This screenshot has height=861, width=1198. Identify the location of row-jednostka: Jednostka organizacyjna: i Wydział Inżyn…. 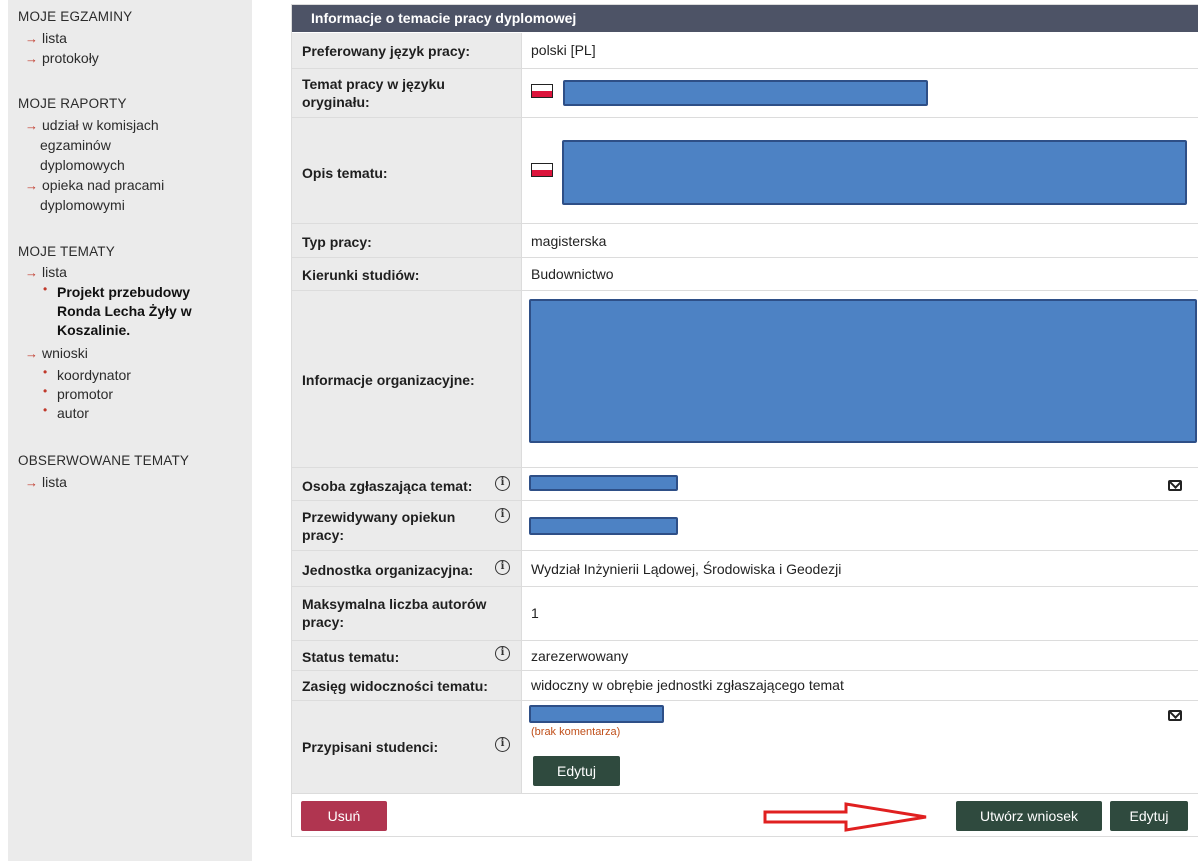
(745, 569).